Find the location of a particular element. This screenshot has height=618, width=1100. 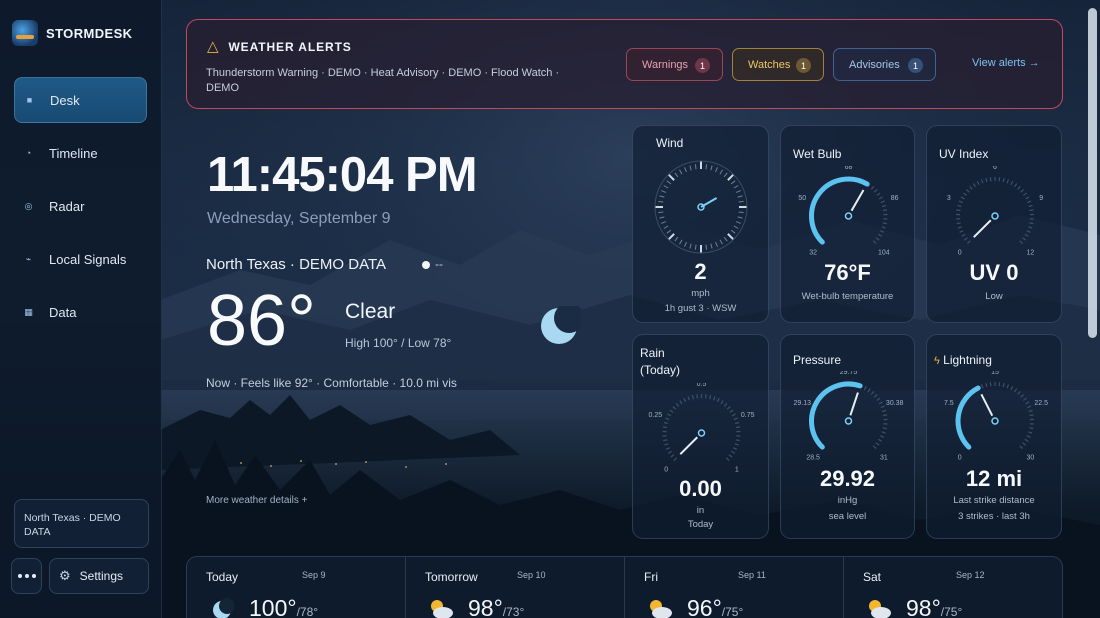

brand: STORMDESK is located at coordinates (72, 33).